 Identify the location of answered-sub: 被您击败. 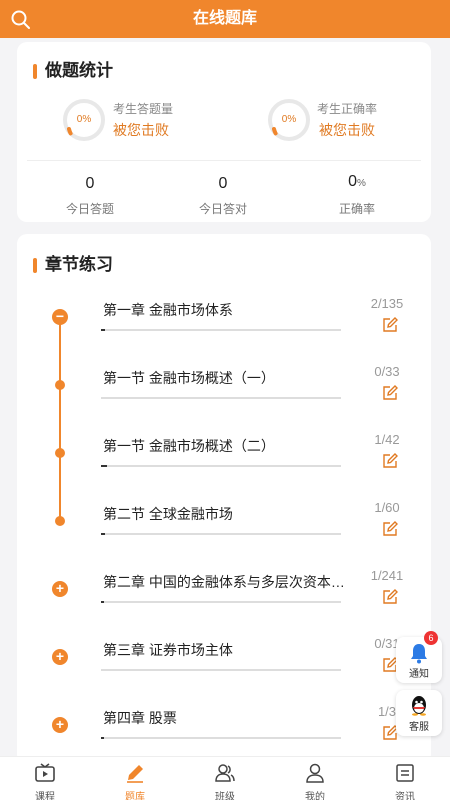
(141, 130).